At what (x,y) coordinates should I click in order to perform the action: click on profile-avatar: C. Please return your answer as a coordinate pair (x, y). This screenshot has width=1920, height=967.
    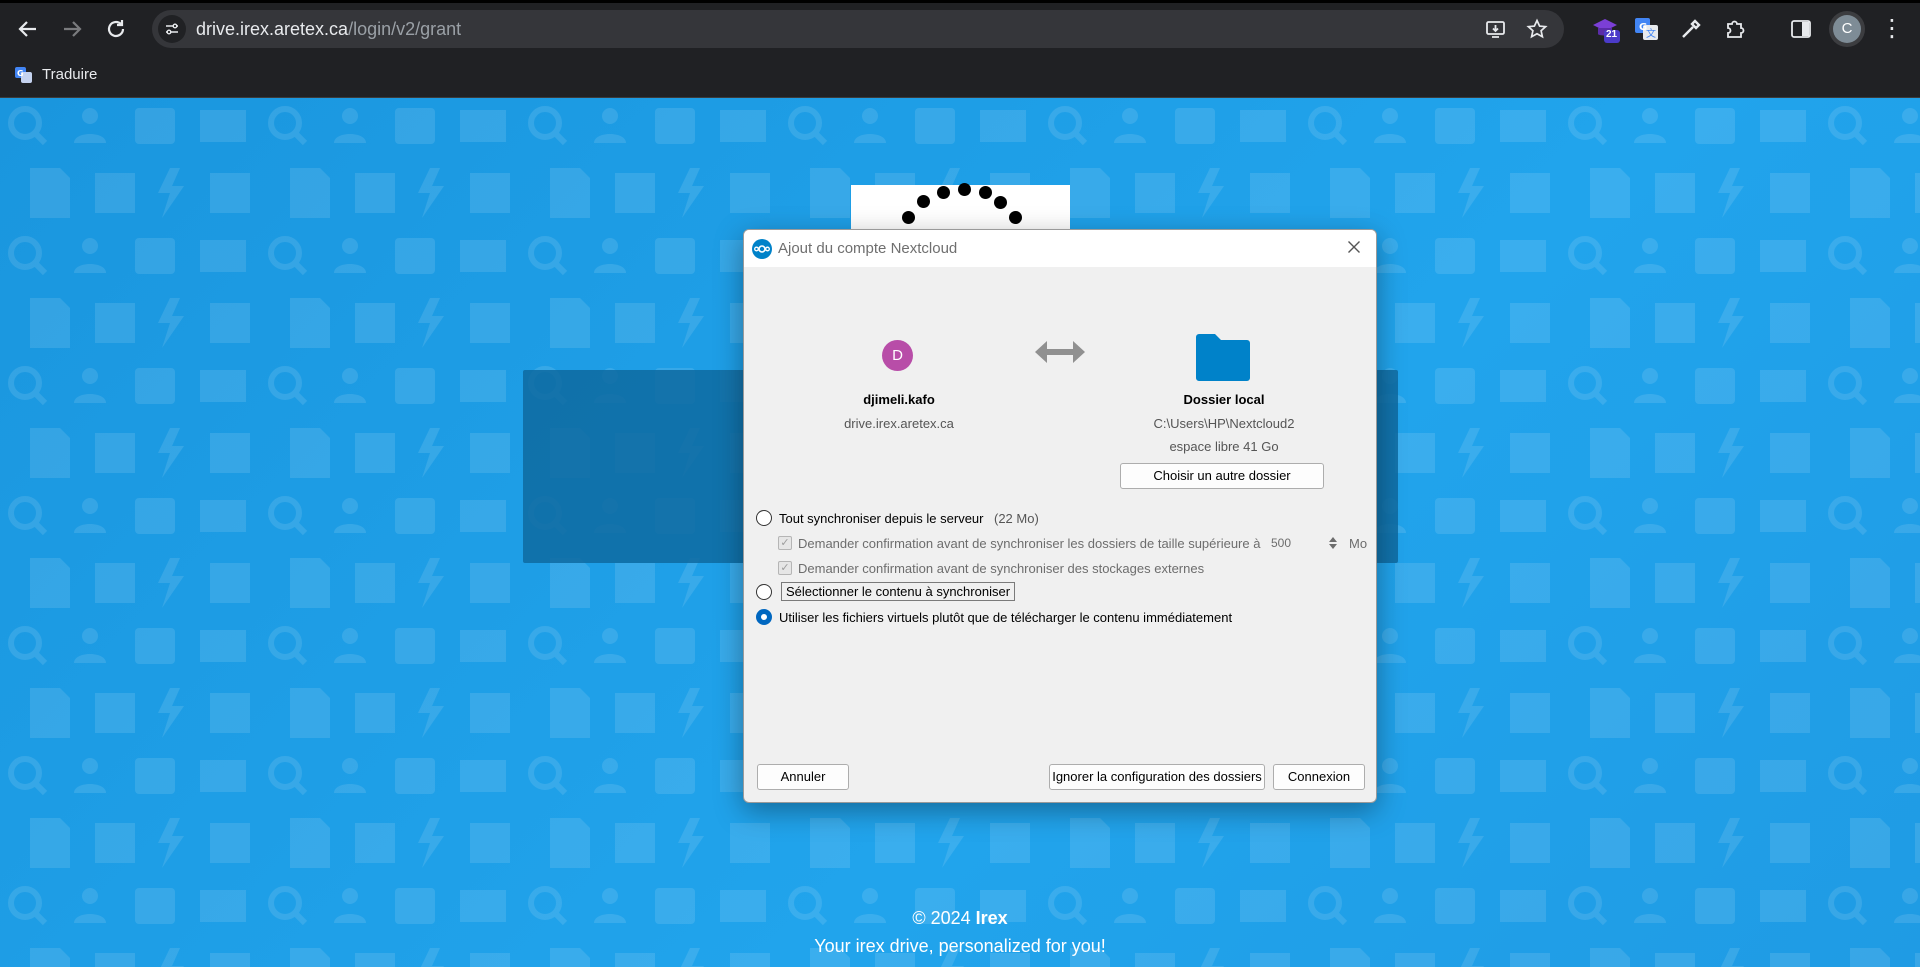
    Looking at the image, I should click on (1847, 29).